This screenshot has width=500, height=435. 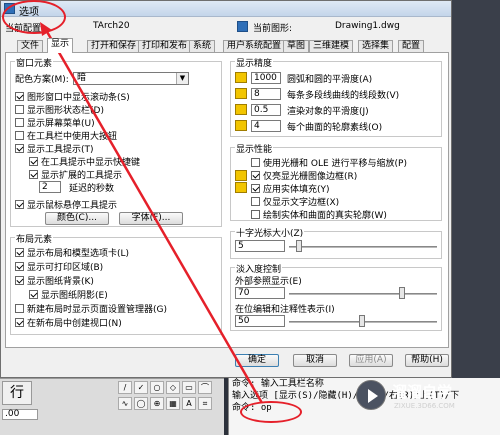 What do you see at coordinates (97, 309) in the screenshot?
I see `checkbox-label: 新建布局时显示页面设置管理器(G)` at bounding box center [97, 309].